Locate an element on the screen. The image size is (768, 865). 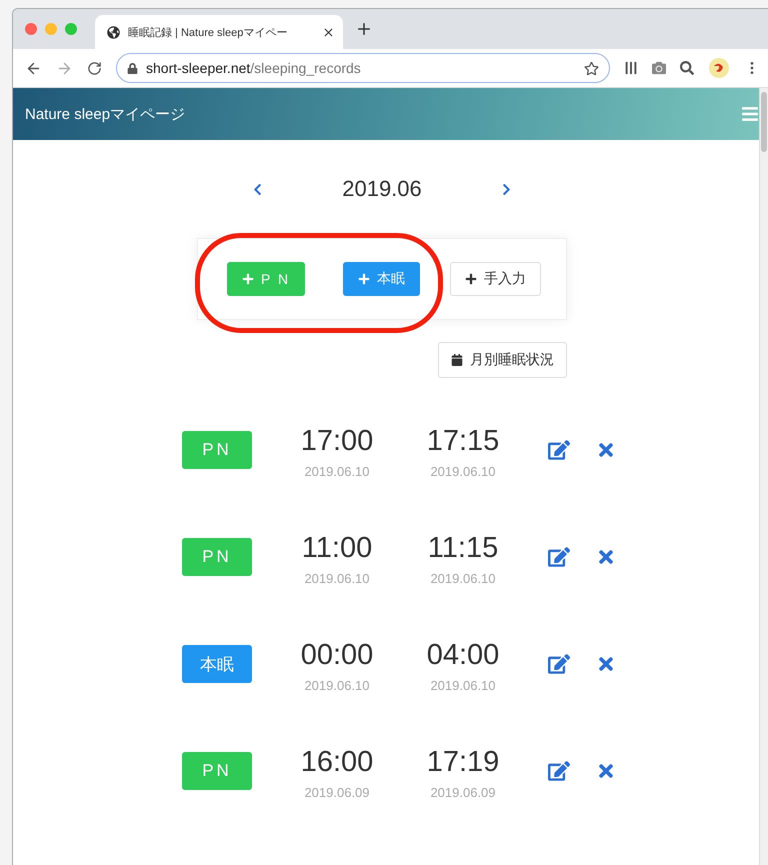
end-time: 11:15 is located at coordinates (463, 548).